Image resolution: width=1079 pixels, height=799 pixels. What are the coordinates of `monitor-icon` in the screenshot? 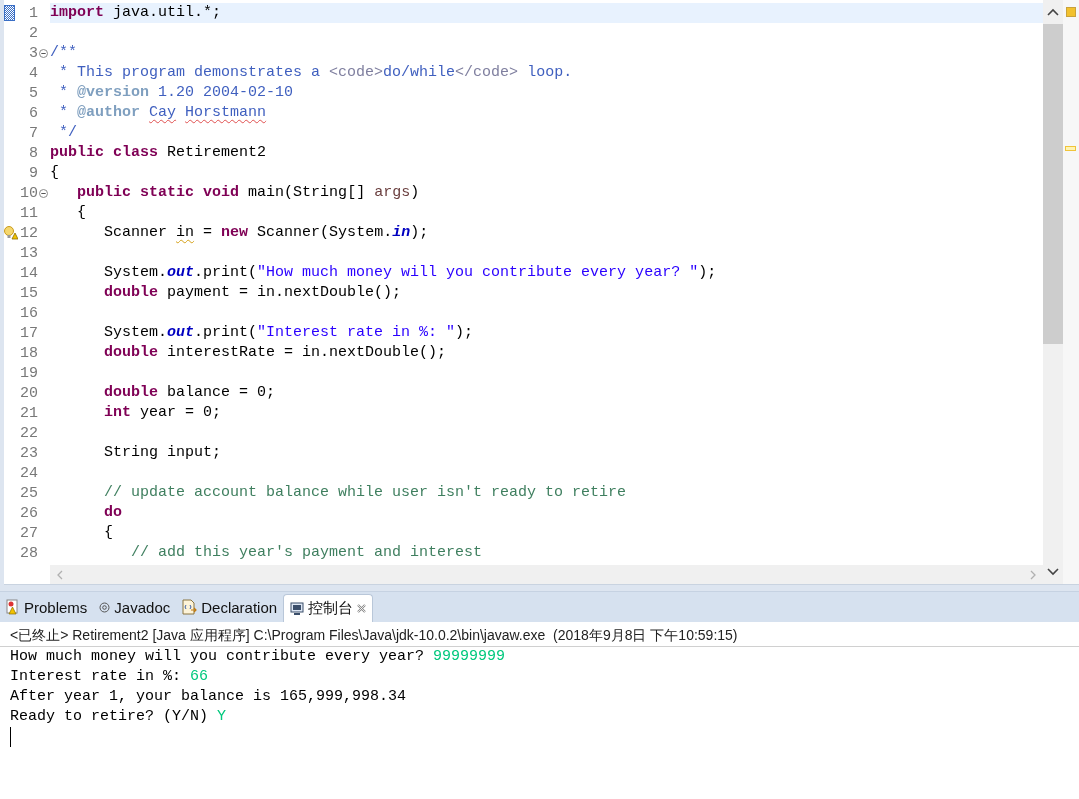 It's located at (297, 608).